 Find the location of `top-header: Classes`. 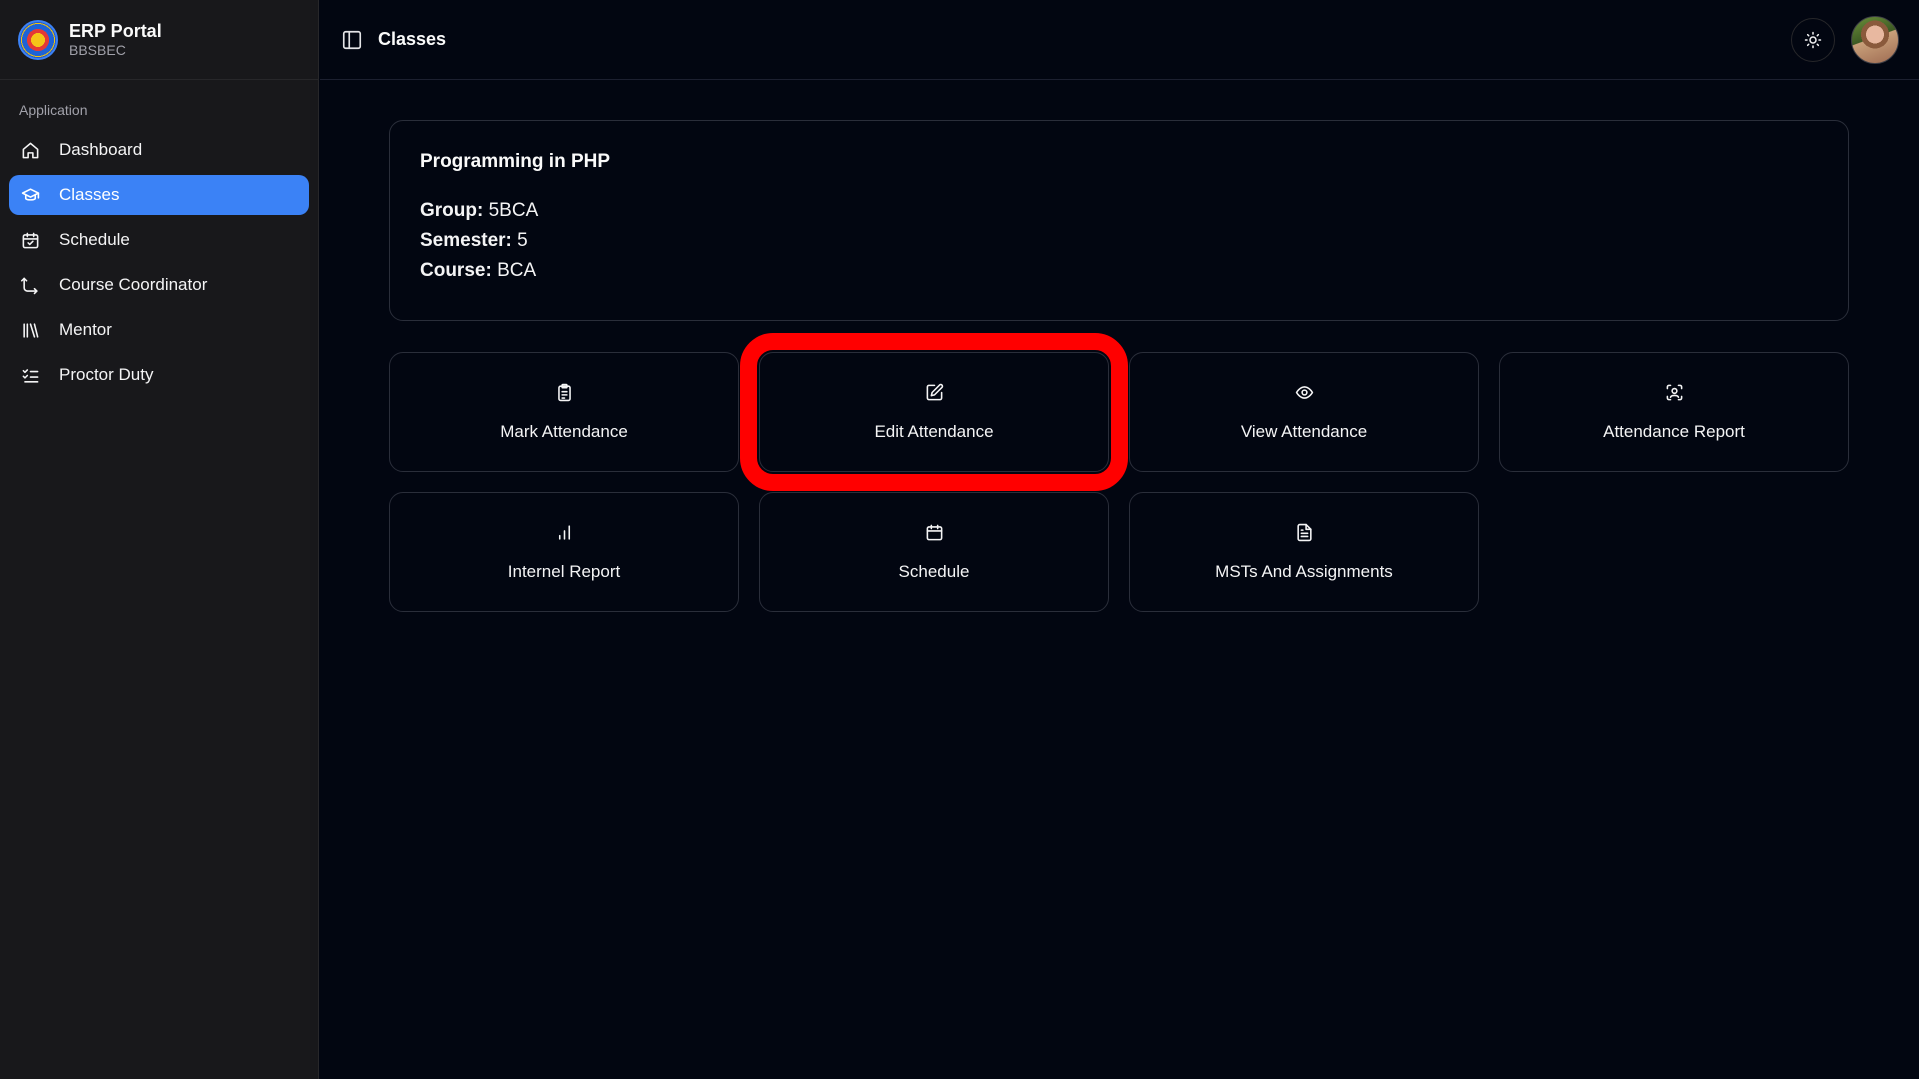

top-header: Classes is located at coordinates (1119, 40).